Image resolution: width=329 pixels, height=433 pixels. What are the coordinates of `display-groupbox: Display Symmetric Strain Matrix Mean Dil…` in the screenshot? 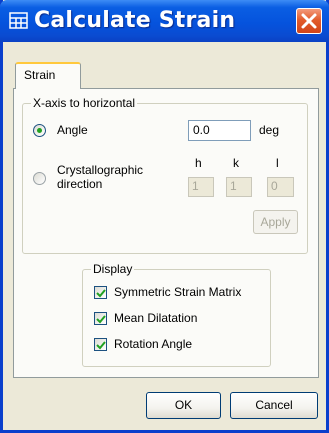 It's located at (176, 314).